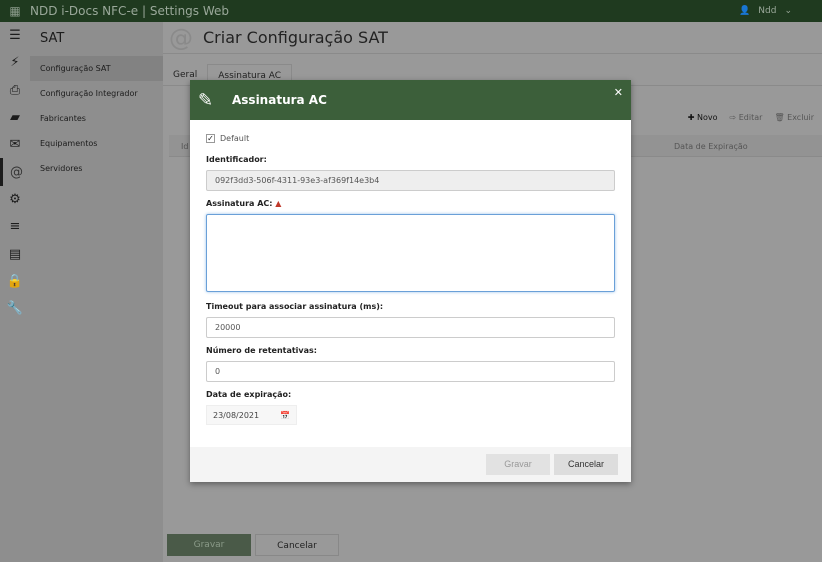 The height and width of the screenshot is (562, 822). I want to click on gear-icon: ⚙, so click(15, 199).